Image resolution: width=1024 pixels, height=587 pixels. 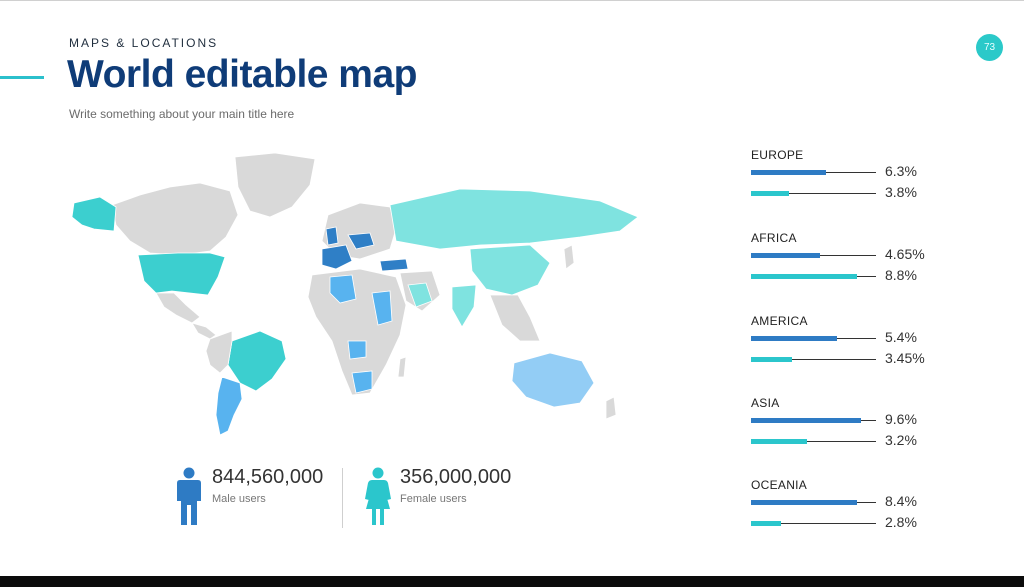 I want to click on map-region-angola, so click(x=357, y=350).